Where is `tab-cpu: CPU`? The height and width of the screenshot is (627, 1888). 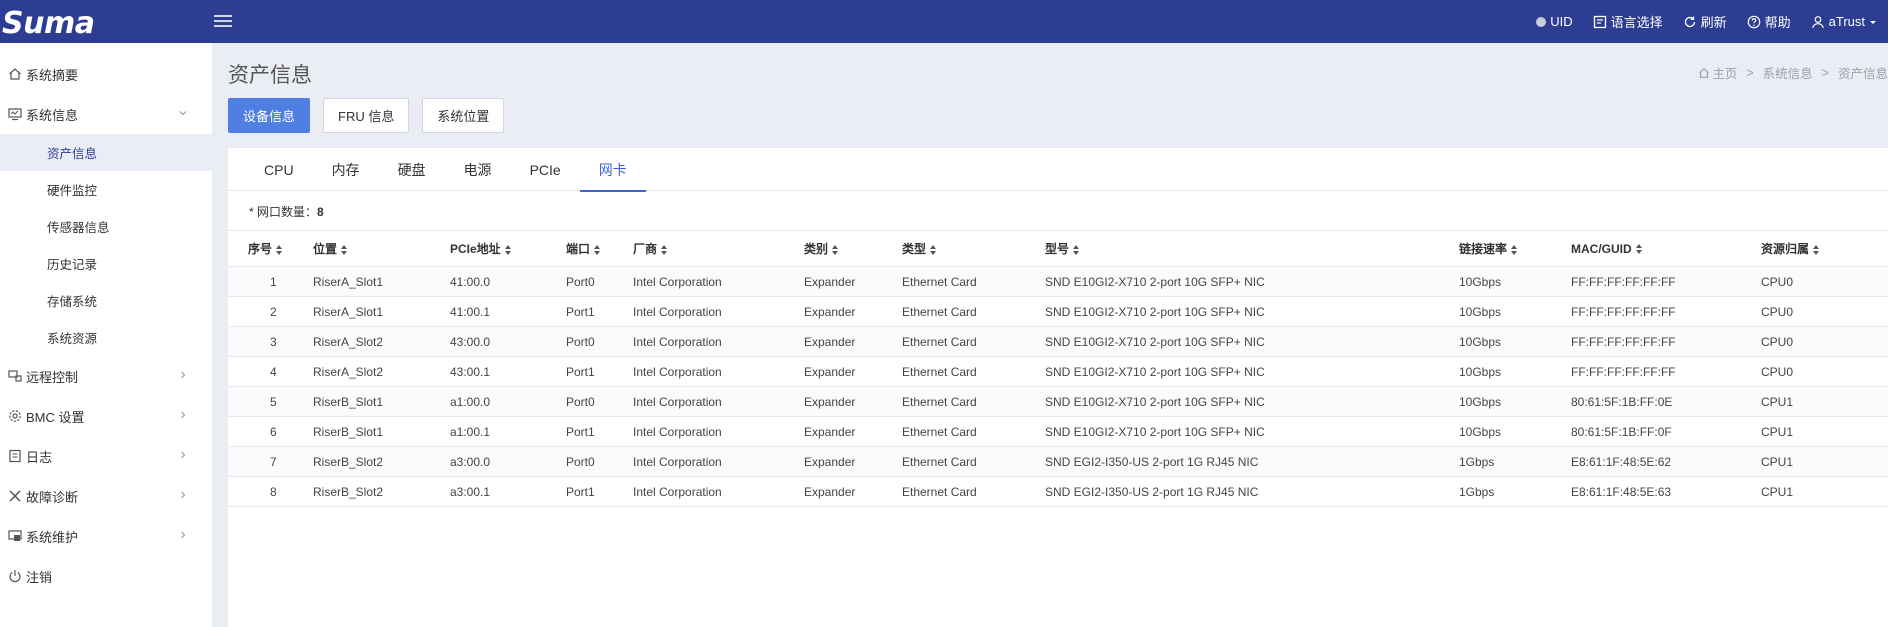
tab-cpu: CPU is located at coordinates (270, 169).